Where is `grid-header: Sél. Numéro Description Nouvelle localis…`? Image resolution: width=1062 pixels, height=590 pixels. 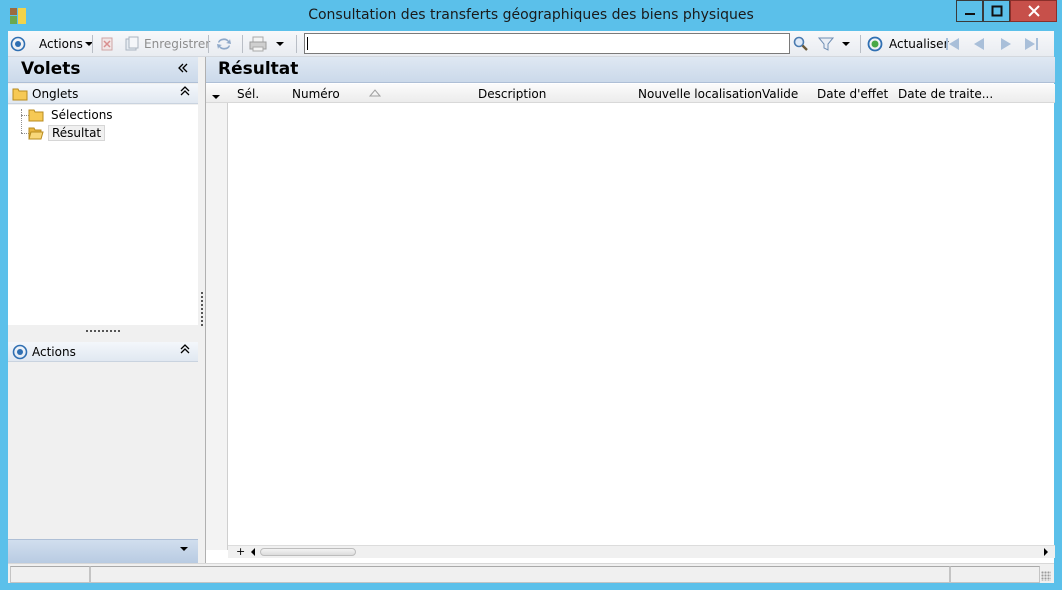
grid-header: Sél. Numéro Description Nouvelle localis… is located at coordinates (630, 93).